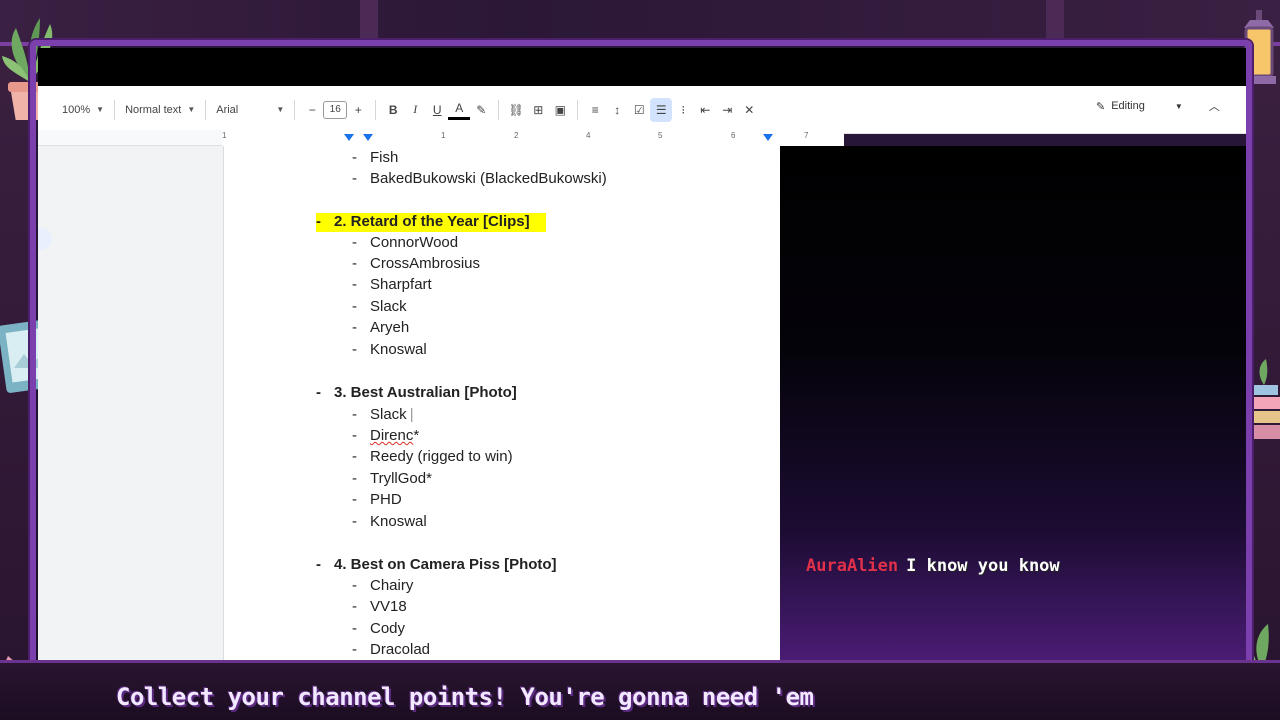  What do you see at coordinates (639, 110) in the screenshot?
I see `checklist-icon: ☑` at bounding box center [639, 110].